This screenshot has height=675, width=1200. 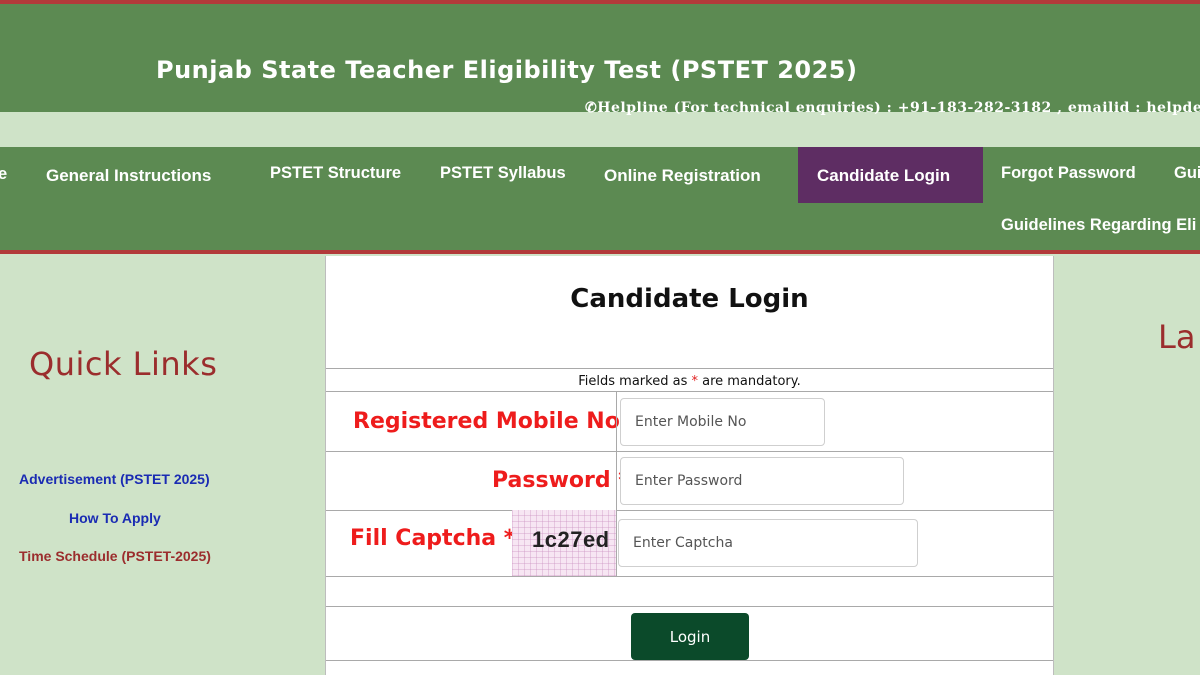 I want to click on nav-item-guidelines-eligibility: Guidelines Regarding Eli, so click(x=1098, y=225).